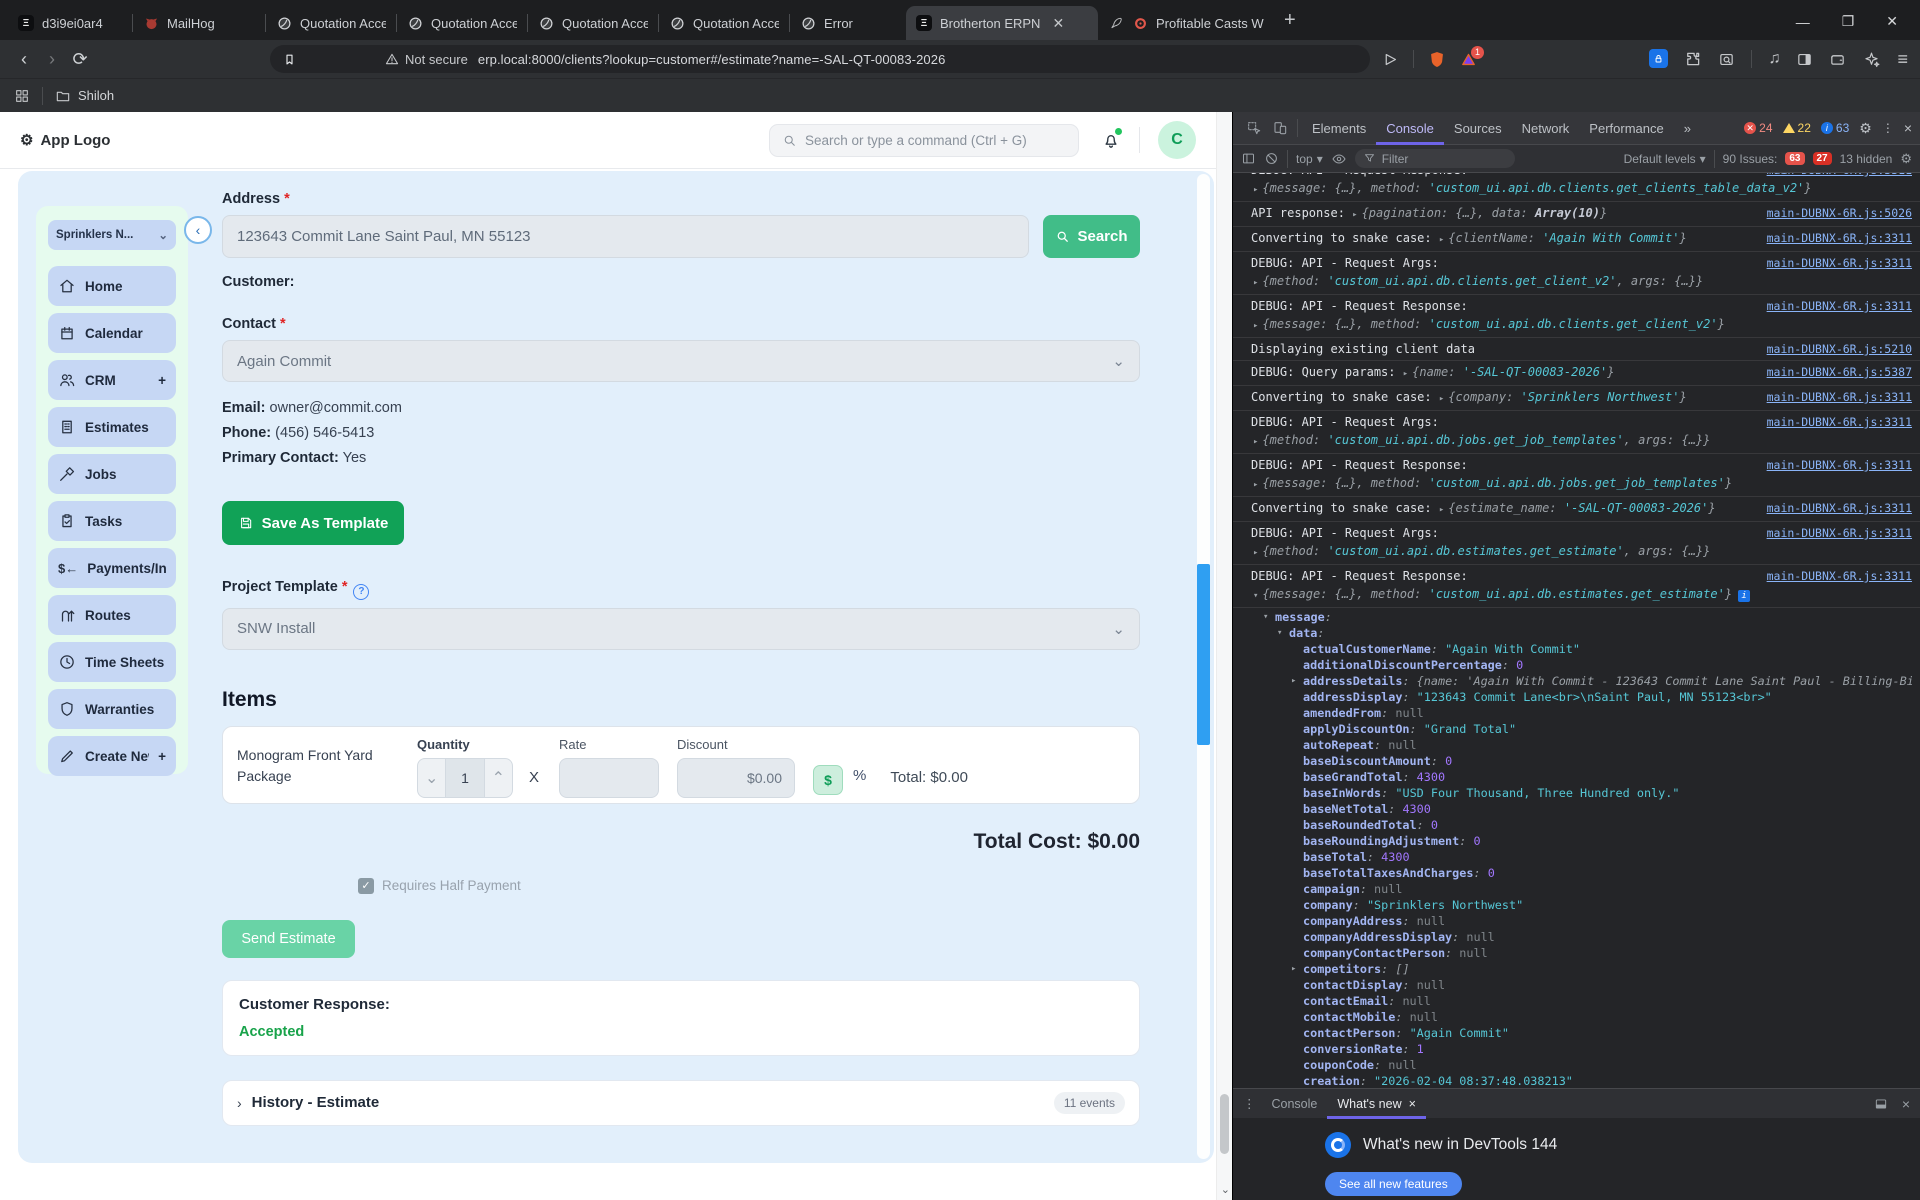 The height and width of the screenshot is (1200, 1920). Describe the element at coordinates (1412, 1104) in the screenshot. I see `drawer-tab-close-icon: ×` at that location.